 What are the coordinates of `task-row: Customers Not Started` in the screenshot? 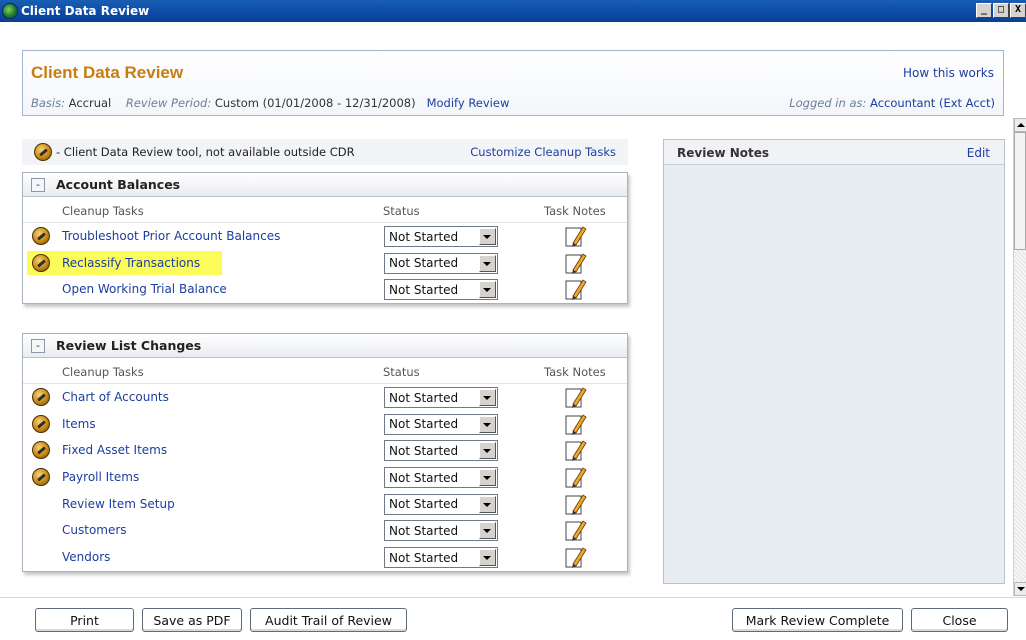 It's located at (325, 530).